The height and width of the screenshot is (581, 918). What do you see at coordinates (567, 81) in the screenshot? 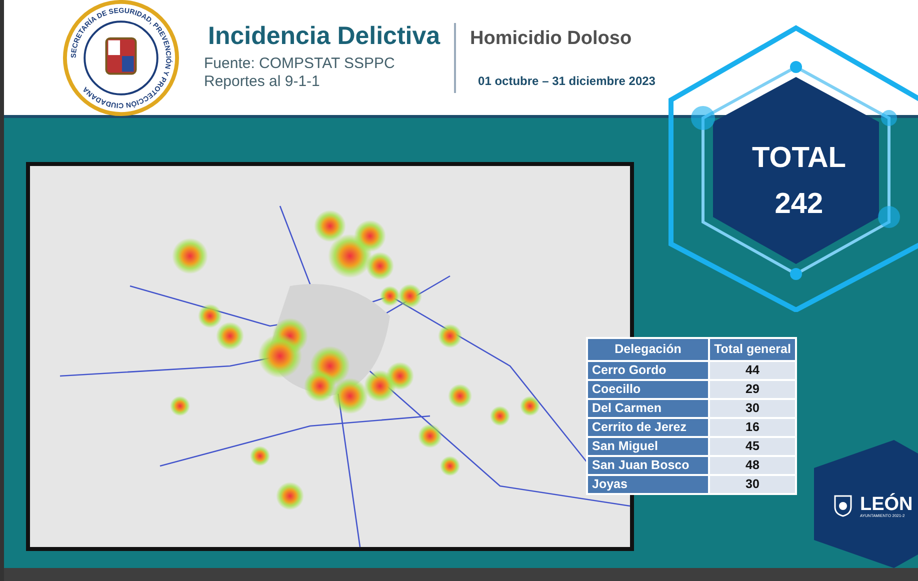
I see `date-range: 01 octubre – 31 diciembre 2023` at bounding box center [567, 81].